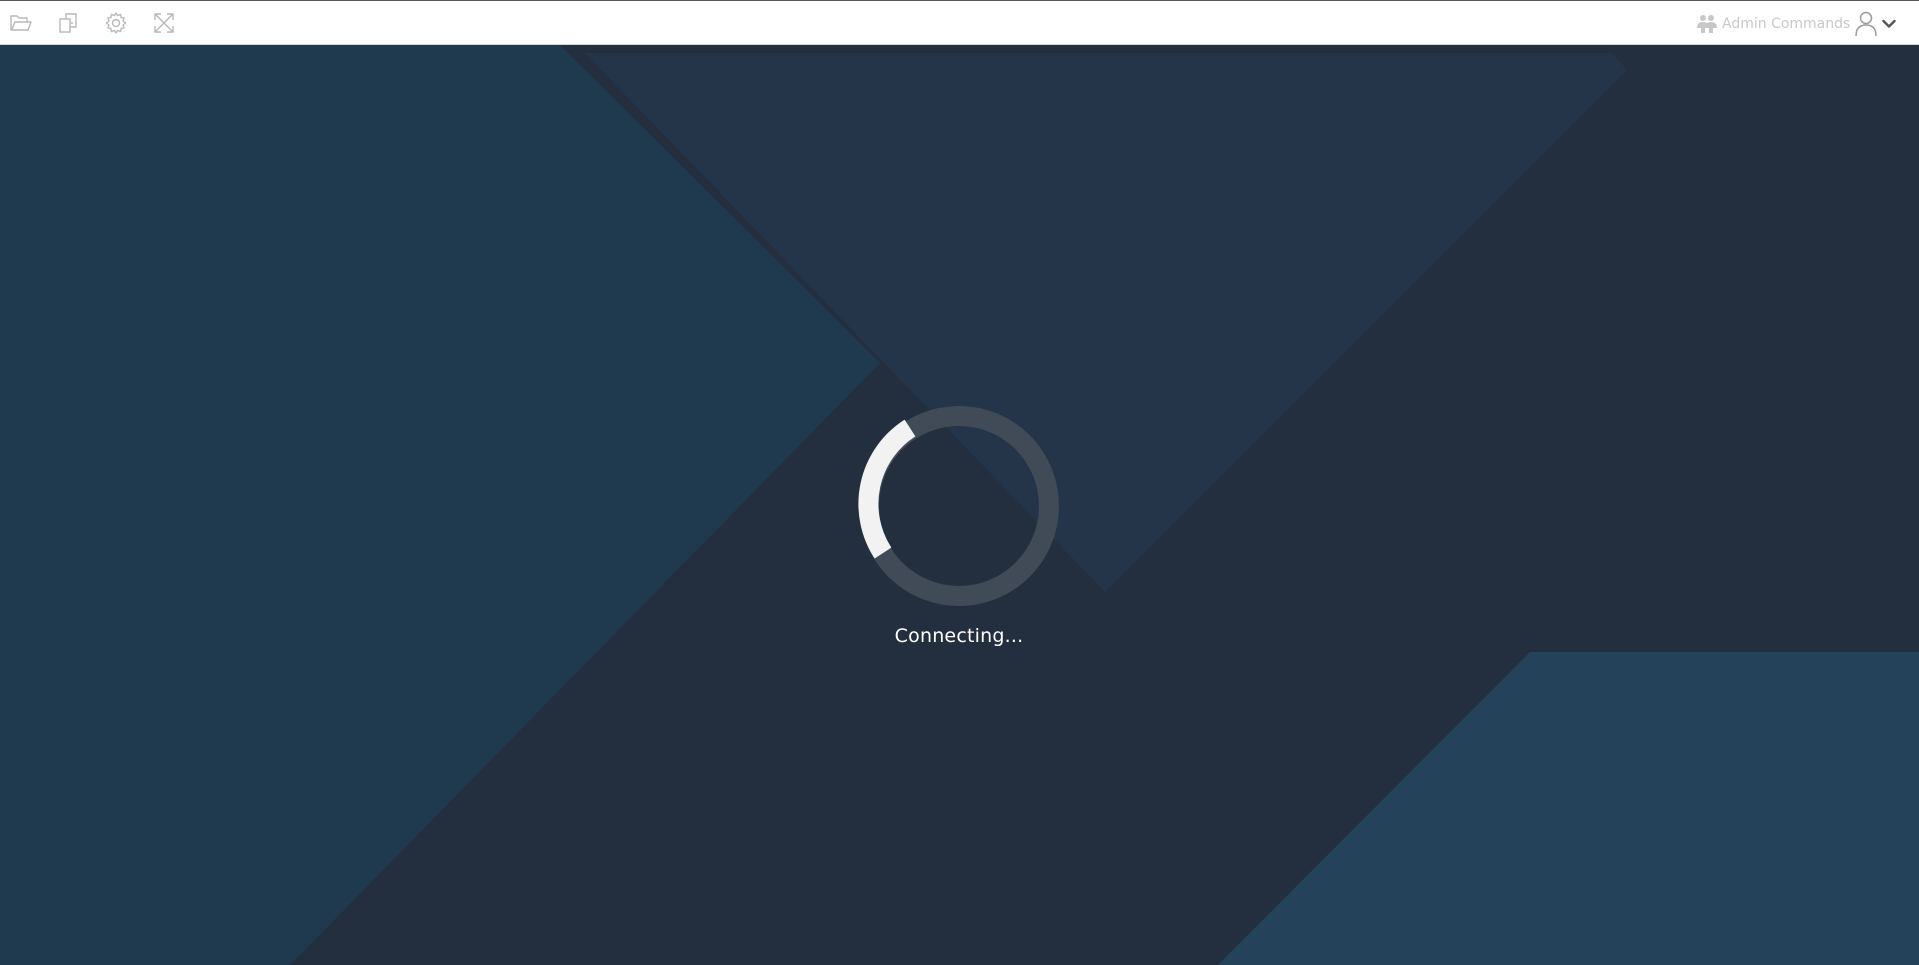  I want to click on folder-button, so click(21, 23).